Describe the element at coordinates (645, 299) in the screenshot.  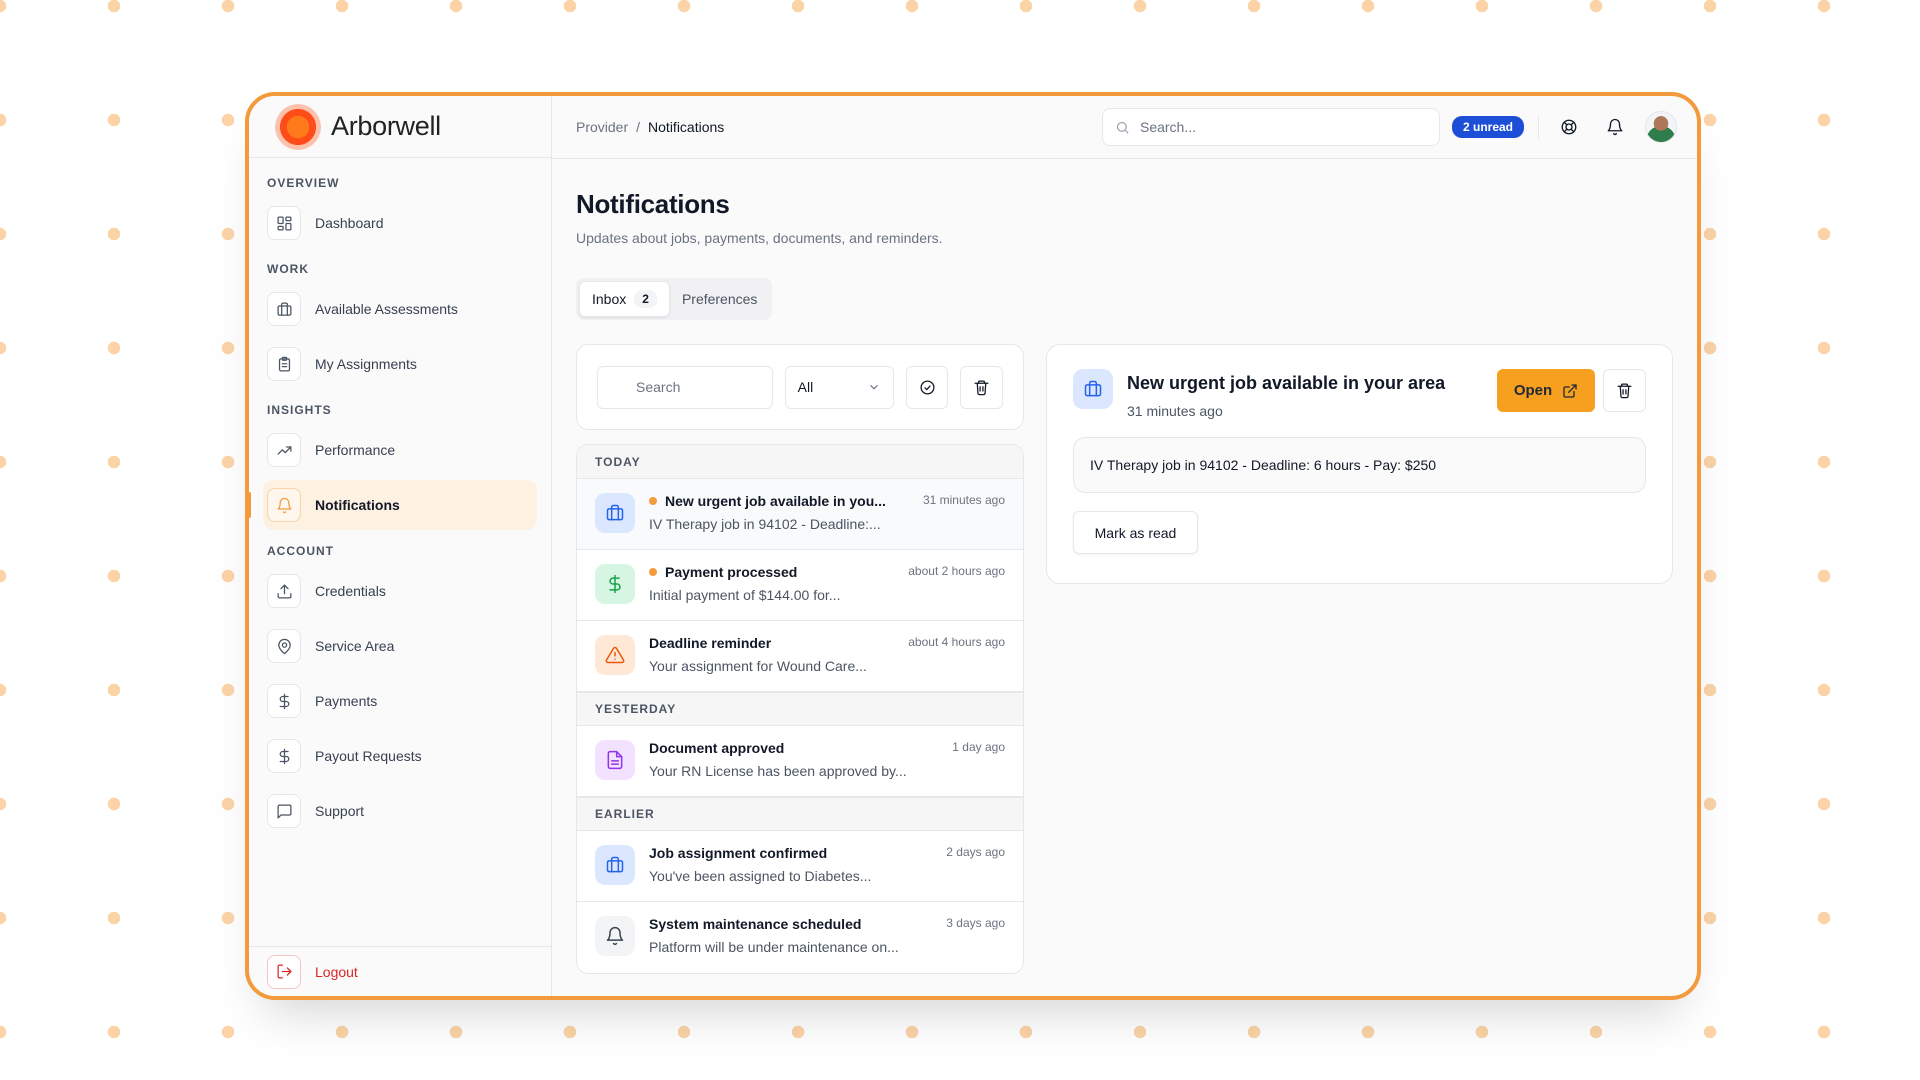
I see `inbox-count-badge: 2` at that location.